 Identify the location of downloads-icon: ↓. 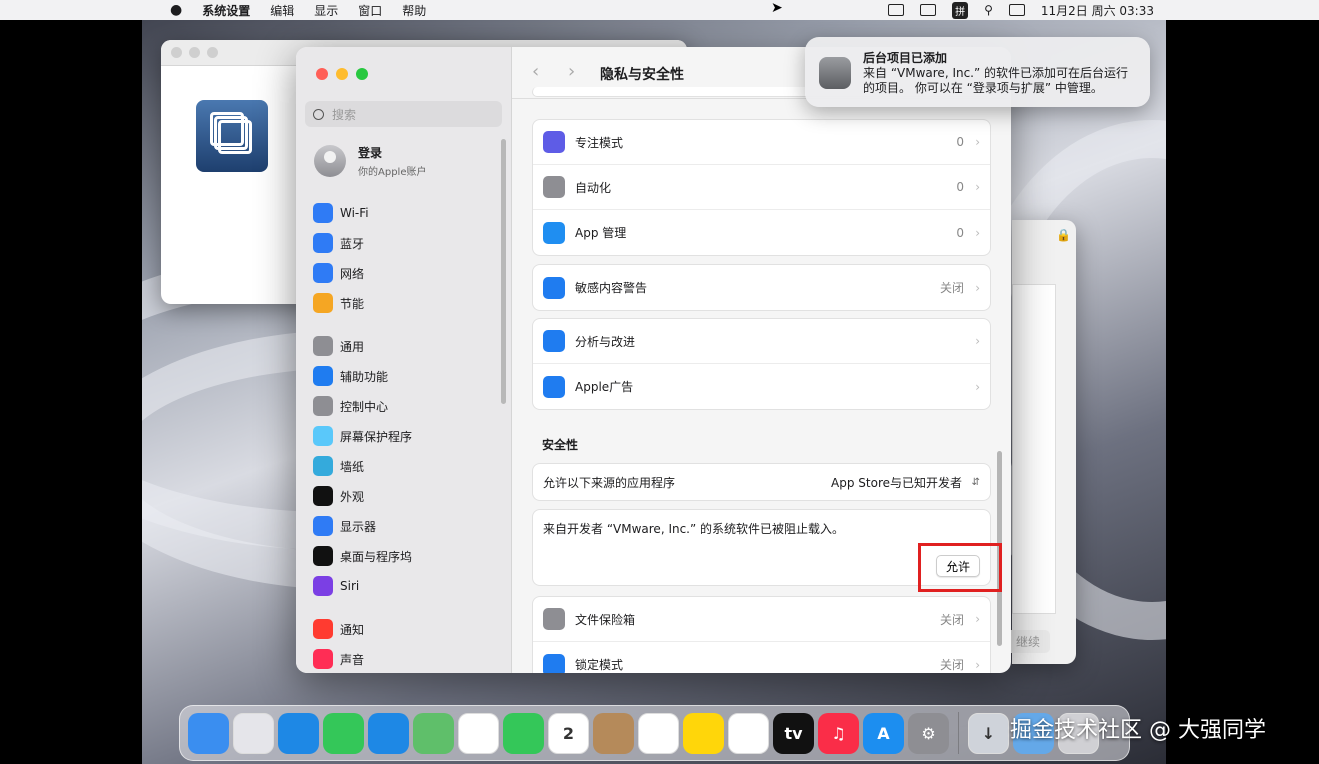
(988, 733).